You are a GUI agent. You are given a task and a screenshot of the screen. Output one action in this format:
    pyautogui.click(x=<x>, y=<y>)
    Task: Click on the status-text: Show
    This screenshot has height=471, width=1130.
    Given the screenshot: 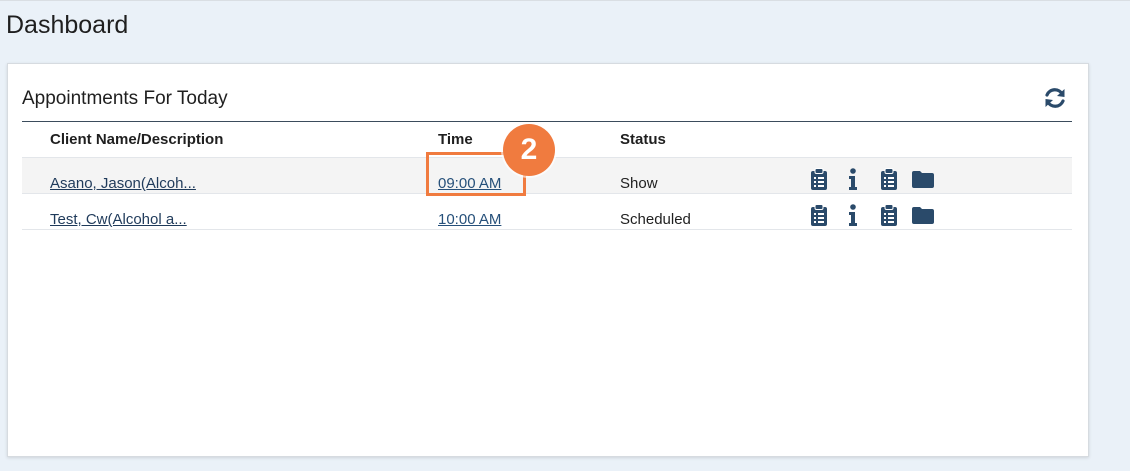 What is the action you would take?
    pyautogui.click(x=639, y=183)
    